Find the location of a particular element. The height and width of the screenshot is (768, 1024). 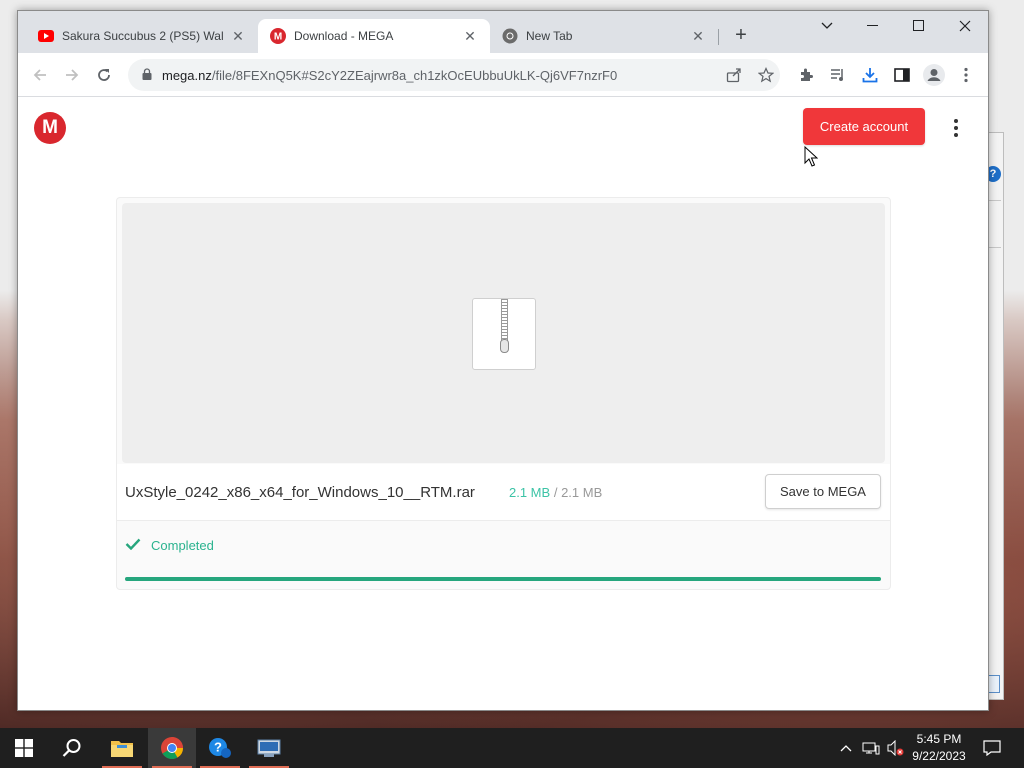

lock-icon is located at coordinates (147, 75).